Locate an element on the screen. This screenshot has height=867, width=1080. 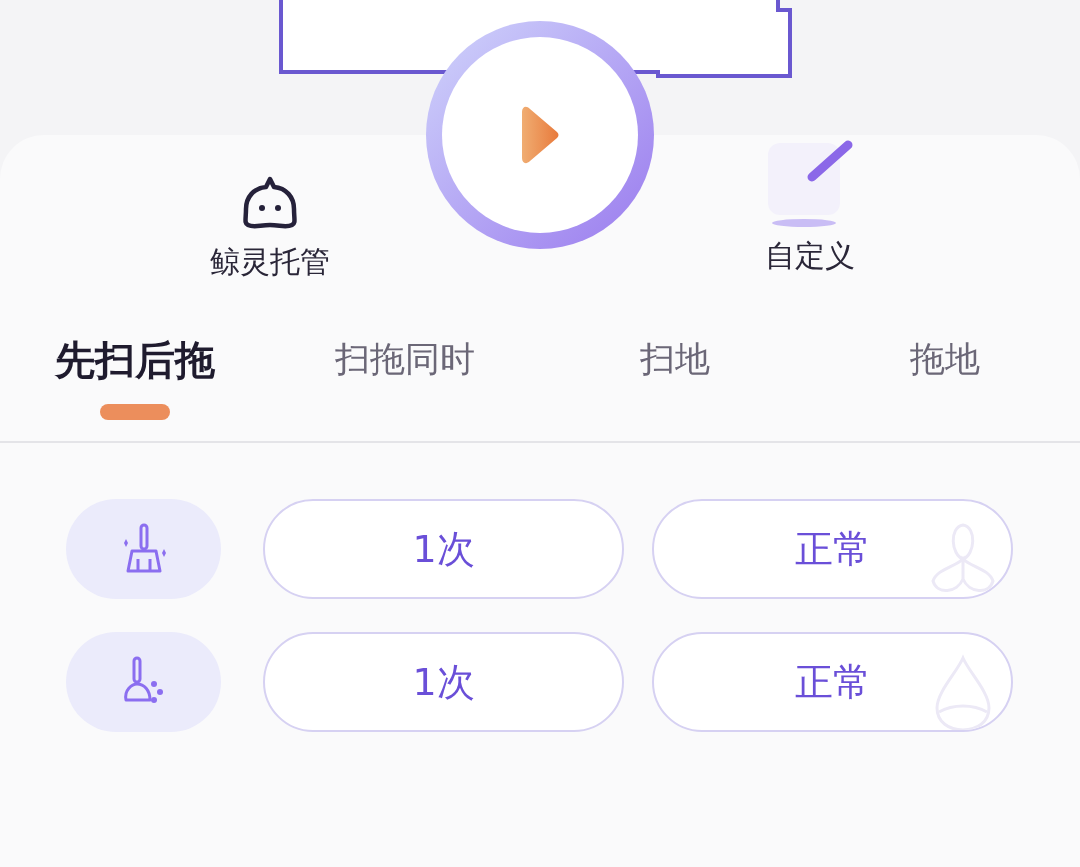
mode-tab: 扫地 is located at coordinates (675, 365).